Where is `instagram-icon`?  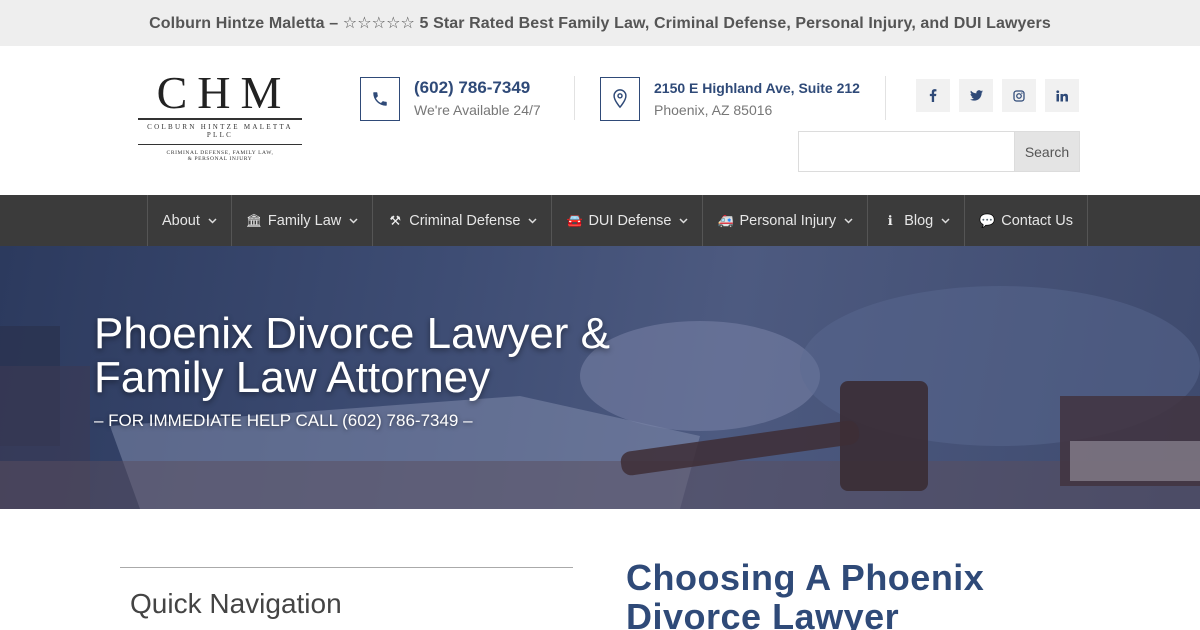
instagram-icon is located at coordinates (1019, 95).